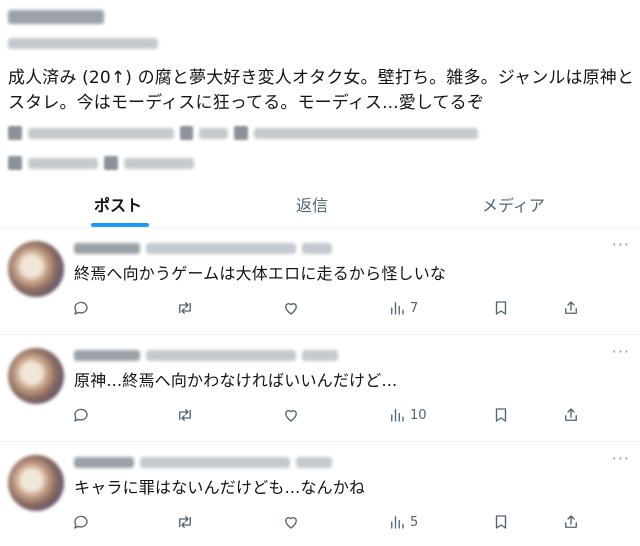  Describe the element at coordinates (56, 17) in the screenshot. I see `profile-name-redacted` at that location.